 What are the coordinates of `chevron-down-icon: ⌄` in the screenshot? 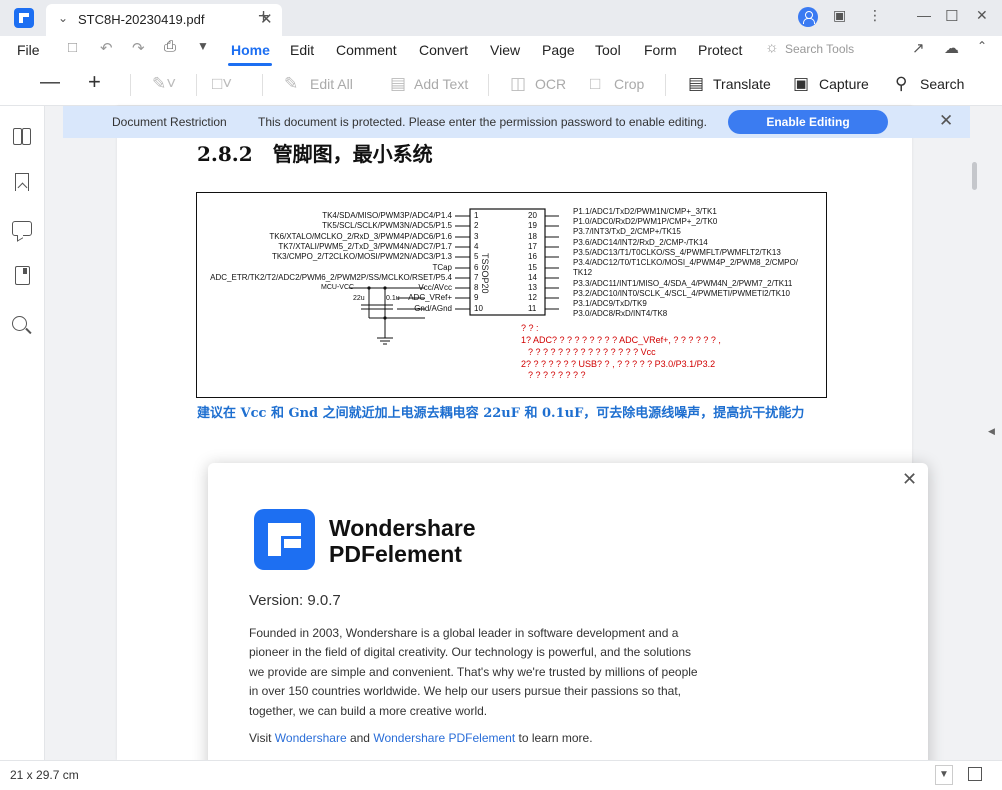 It's located at (63, 18).